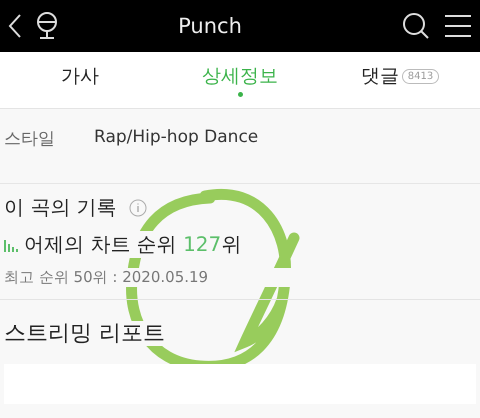 The image size is (480, 418). What do you see at coordinates (15, 26) in the screenshot?
I see `back-icon` at bounding box center [15, 26].